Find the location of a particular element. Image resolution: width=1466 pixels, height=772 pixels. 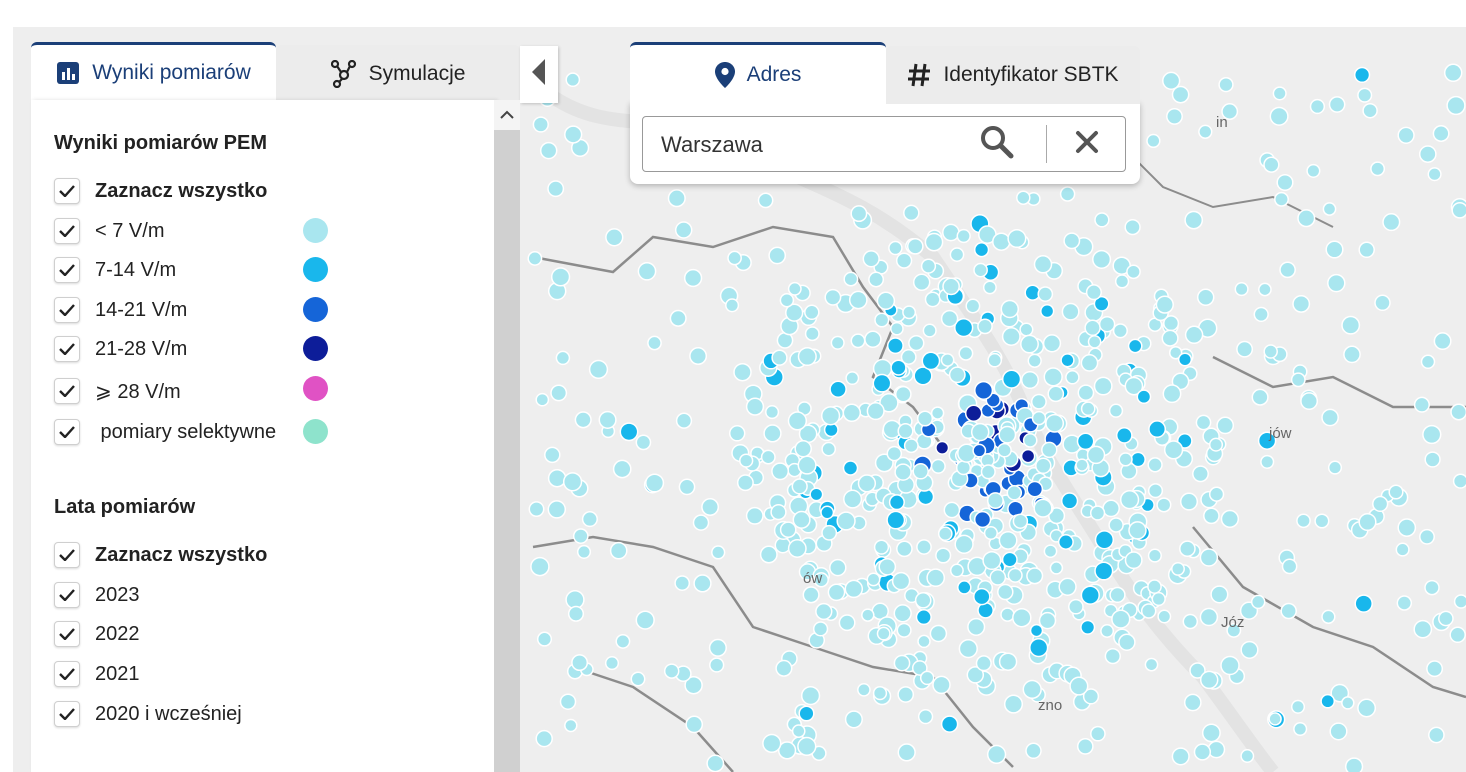

legend-item-selective: pomiary selektywne is located at coordinates (165, 432).